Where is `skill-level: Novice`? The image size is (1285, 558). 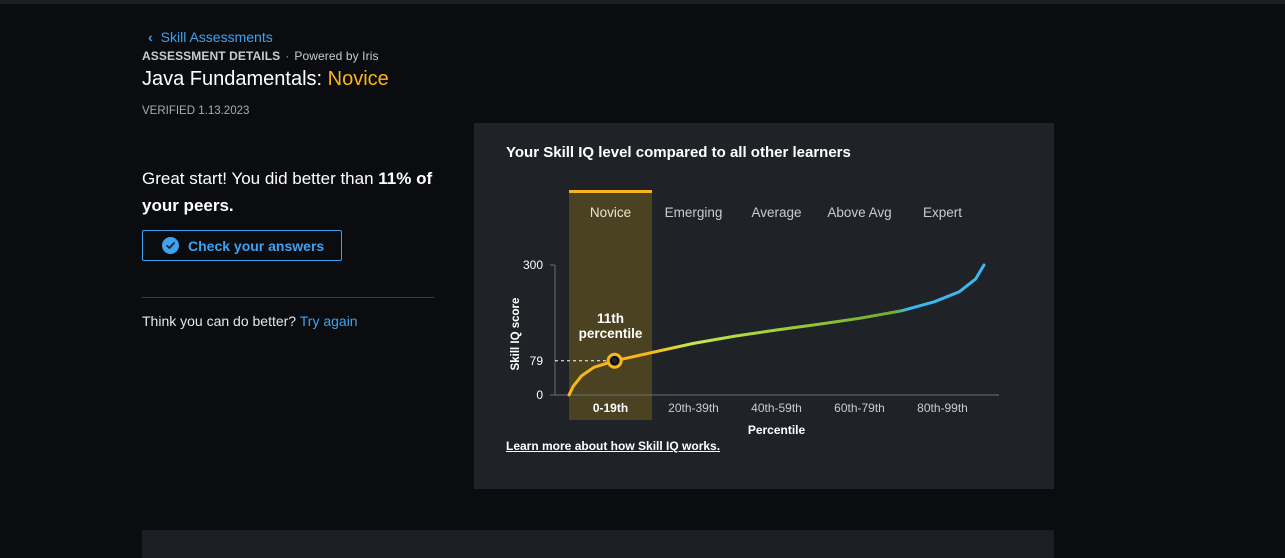
skill-level: Novice is located at coordinates (358, 79).